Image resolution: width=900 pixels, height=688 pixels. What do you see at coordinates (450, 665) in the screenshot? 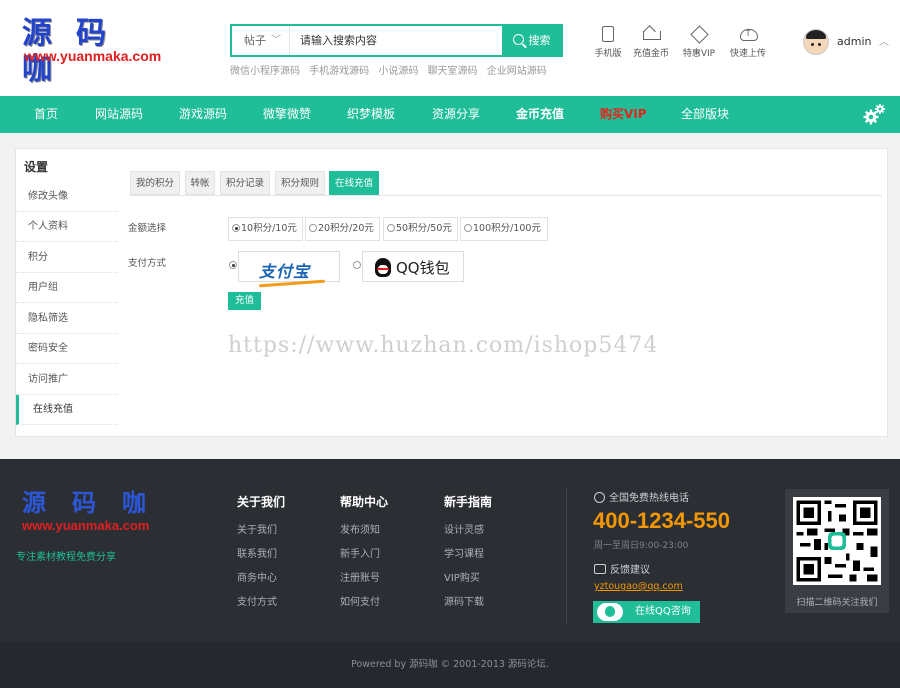
I see `copyright-bar: Powered by 源码咖 © 2001-2013 源码论坛.` at bounding box center [450, 665].